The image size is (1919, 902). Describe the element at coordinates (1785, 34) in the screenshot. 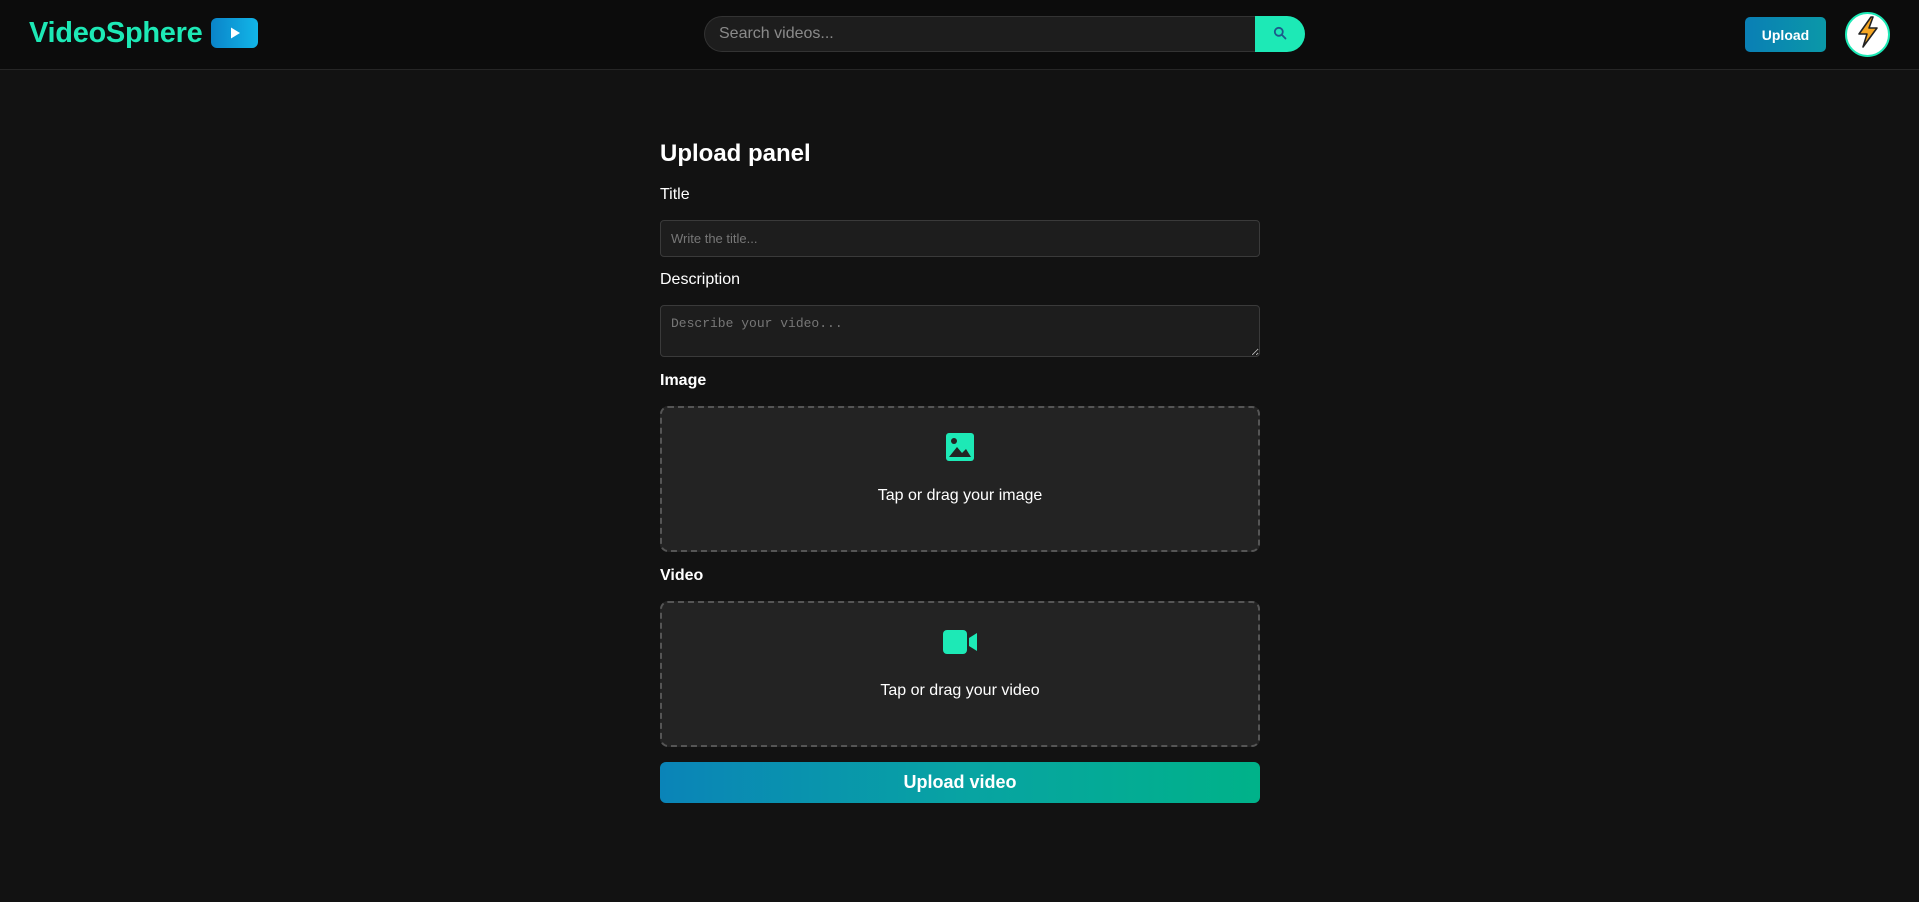

I see `header-upload-button: Upload` at that location.